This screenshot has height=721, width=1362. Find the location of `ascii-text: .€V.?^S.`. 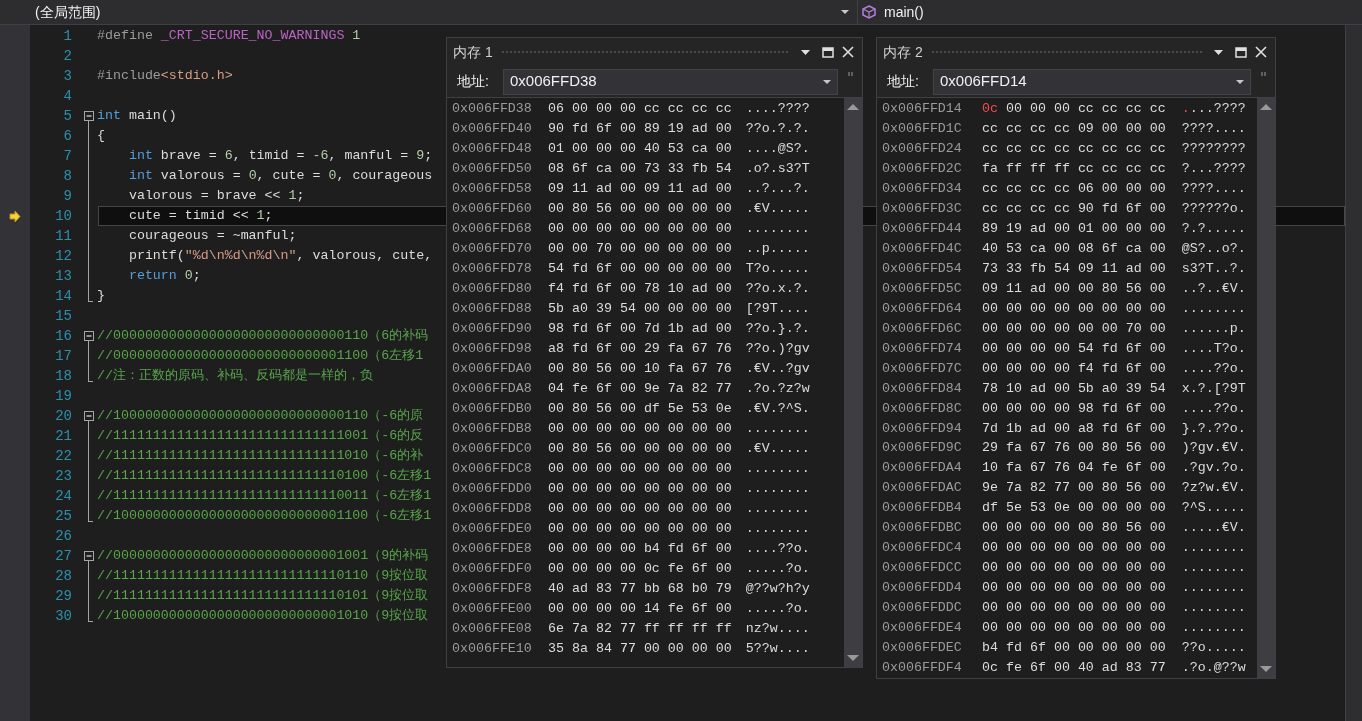

ascii-text: .€V.?^S. is located at coordinates (777, 409).